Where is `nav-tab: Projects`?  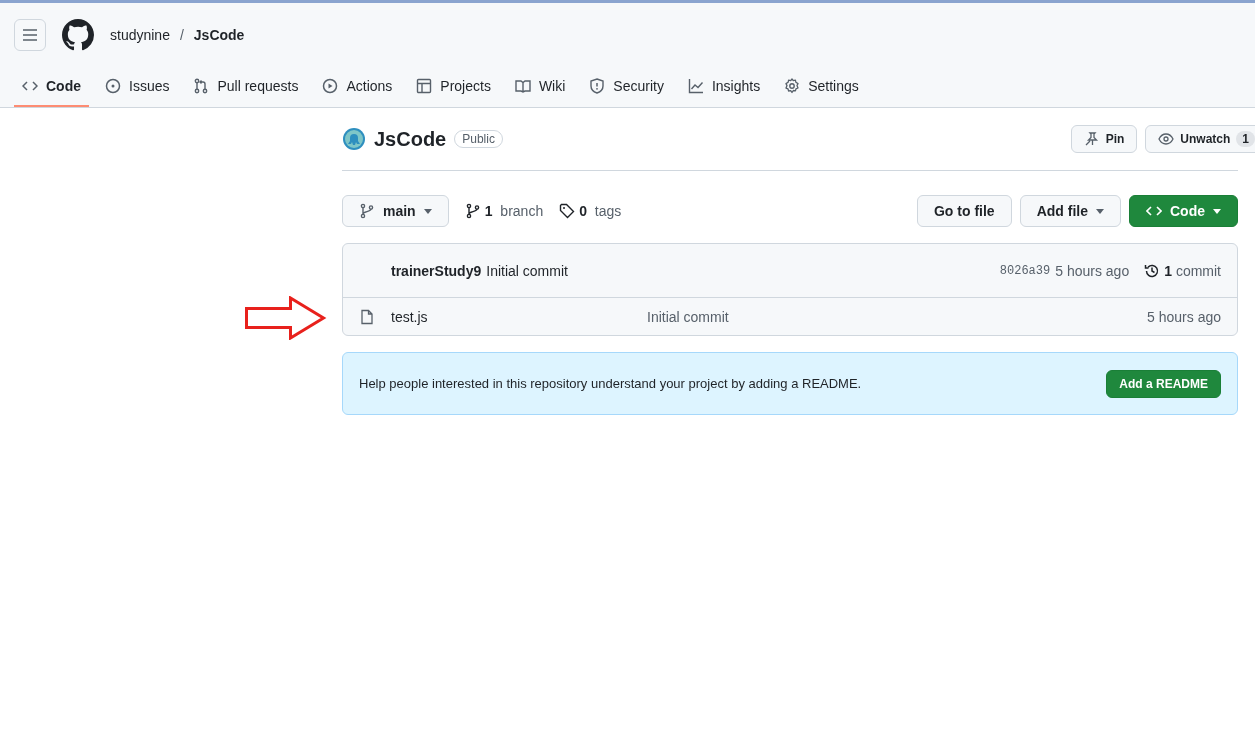
nav-tab: Projects is located at coordinates (453, 86).